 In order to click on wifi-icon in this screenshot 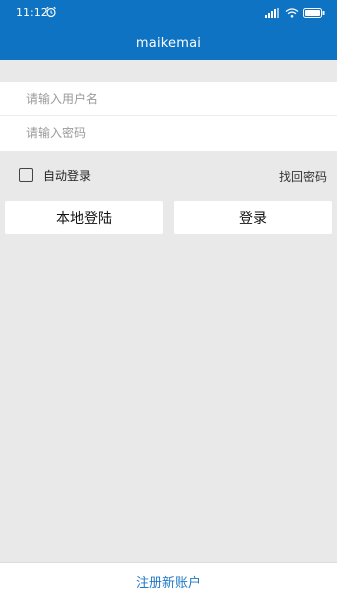, I will do `click(292, 12)`.